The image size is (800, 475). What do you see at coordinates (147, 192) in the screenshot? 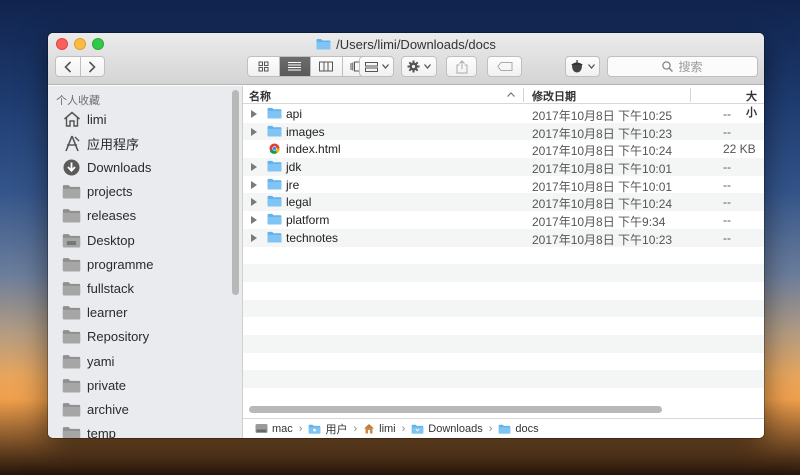
I see `sidebar-item-projects: projects` at bounding box center [147, 192].